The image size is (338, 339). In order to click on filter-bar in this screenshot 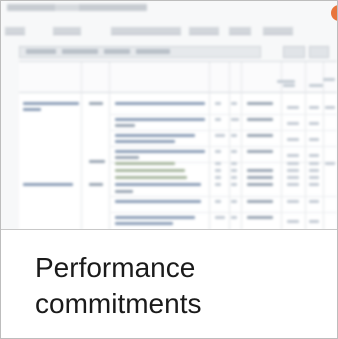, I will do `click(170, 31)`.